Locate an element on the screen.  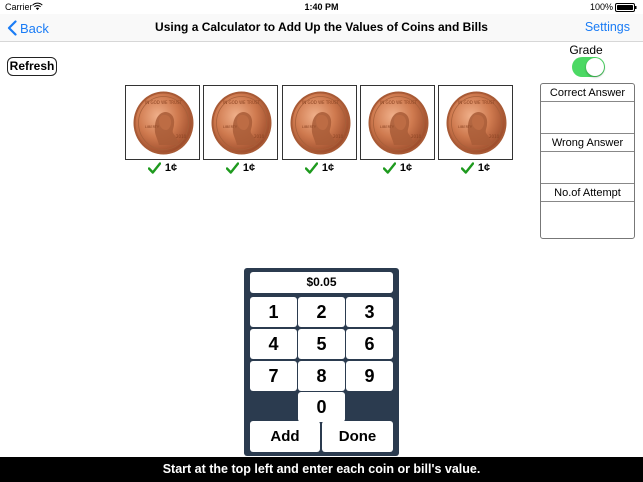
battery-icon is located at coordinates (626, 7).